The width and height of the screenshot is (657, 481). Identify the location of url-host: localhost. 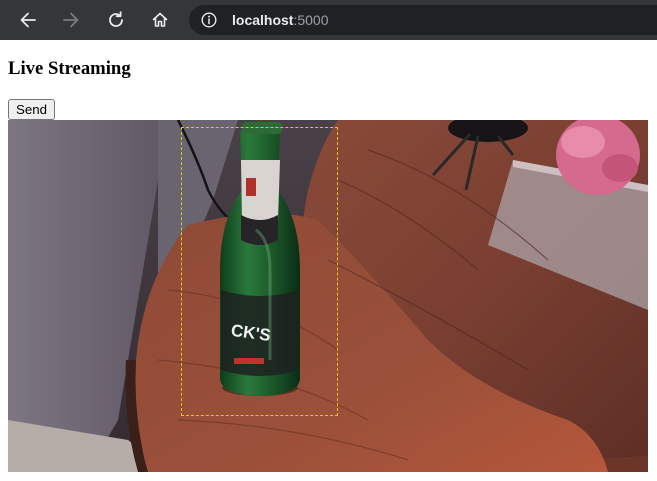
(263, 20).